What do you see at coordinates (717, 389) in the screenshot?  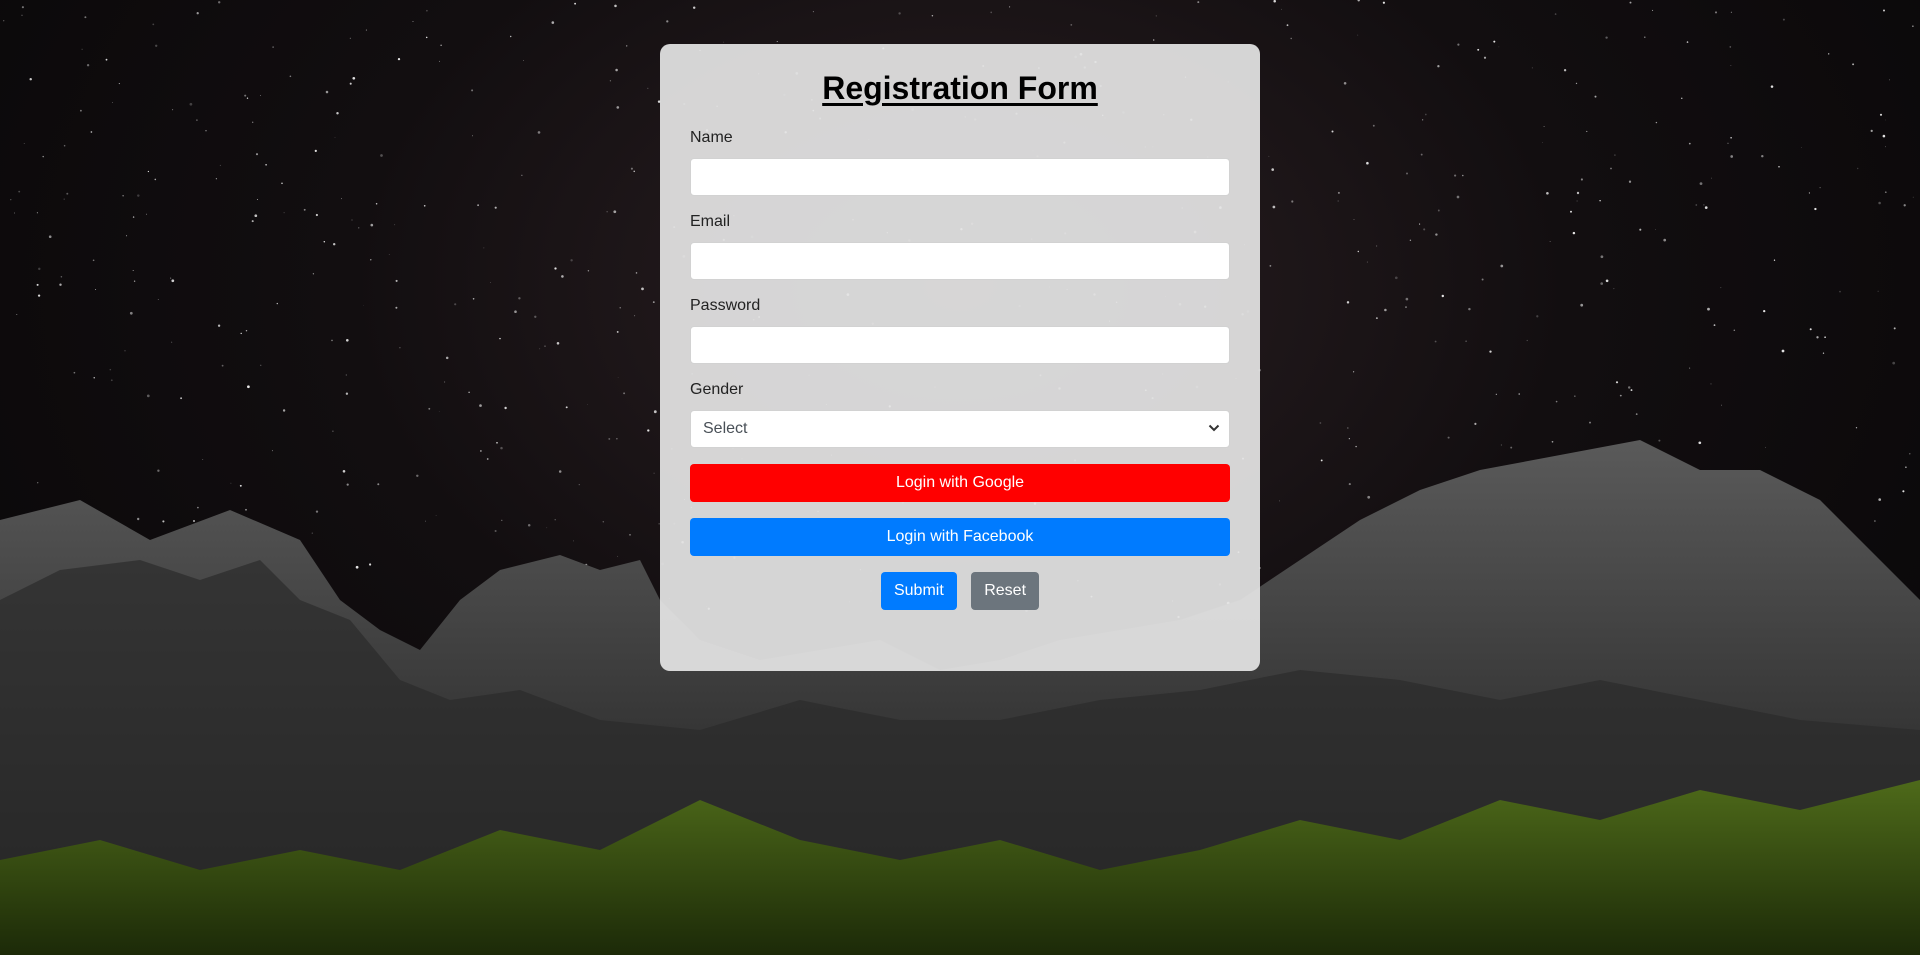 I see `gender-label: Gender` at bounding box center [717, 389].